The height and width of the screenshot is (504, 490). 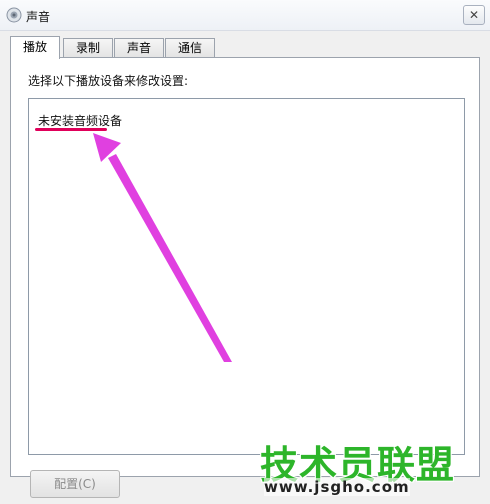 I want to click on instruction-label: 选择以下播放设备来修改设置:, so click(x=108, y=81).